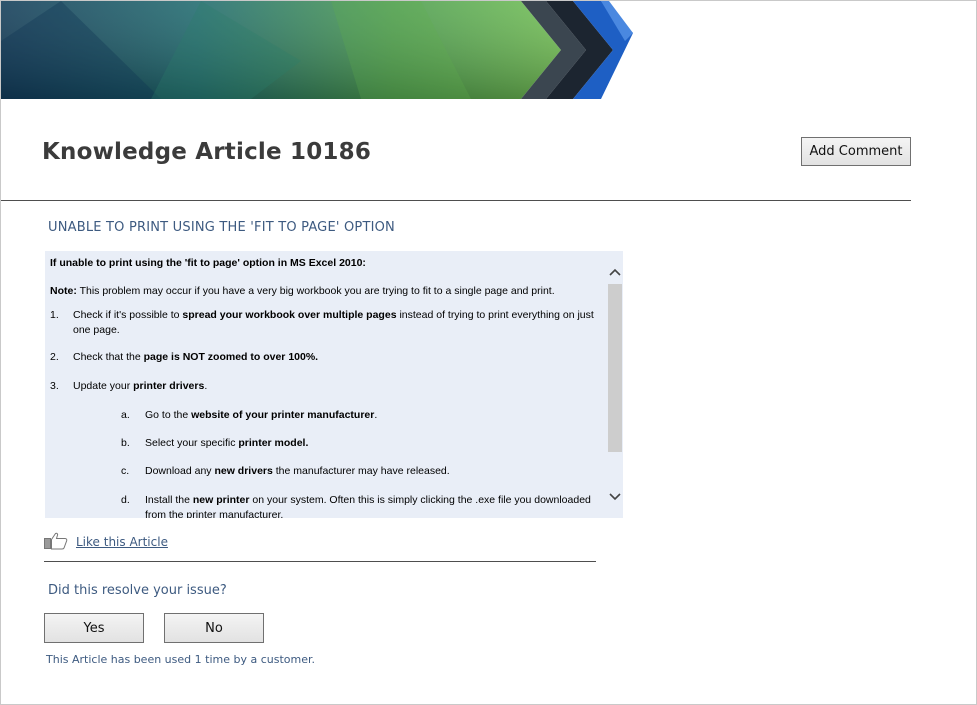 This screenshot has width=977, height=705. What do you see at coordinates (168, 415) in the screenshot?
I see `step-text: Go to the` at bounding box center [168, 415].